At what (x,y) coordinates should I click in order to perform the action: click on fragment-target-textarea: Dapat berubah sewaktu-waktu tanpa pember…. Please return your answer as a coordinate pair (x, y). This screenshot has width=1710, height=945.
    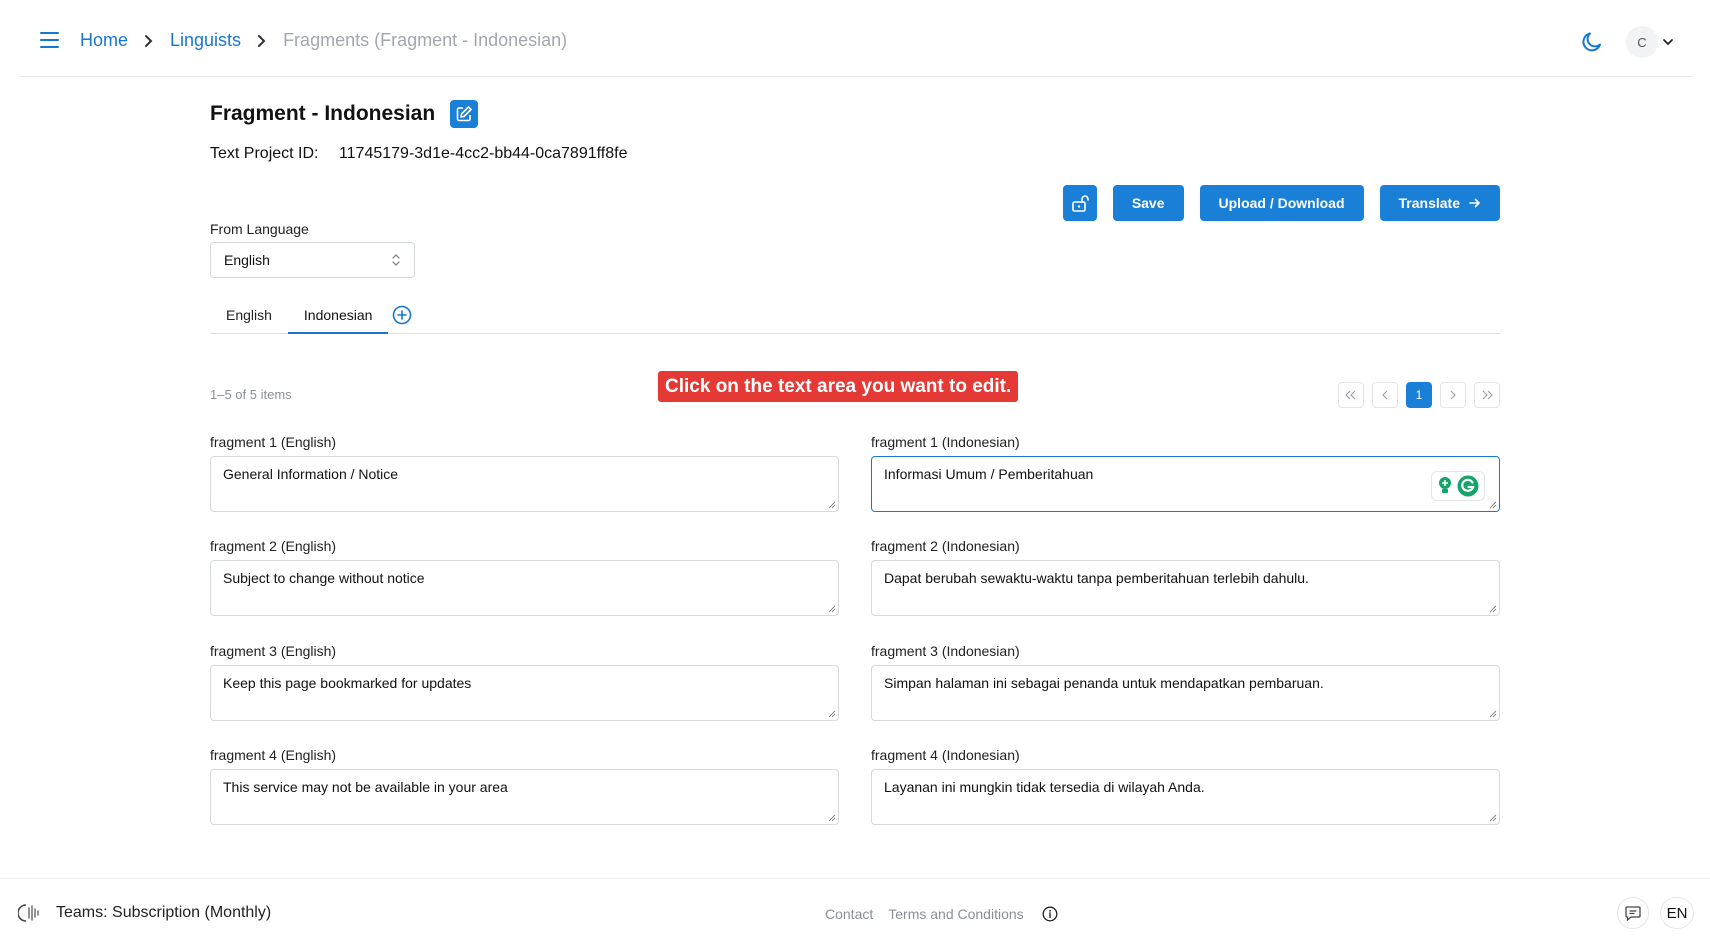
    Looking at the image, I should click on (1185, 588).